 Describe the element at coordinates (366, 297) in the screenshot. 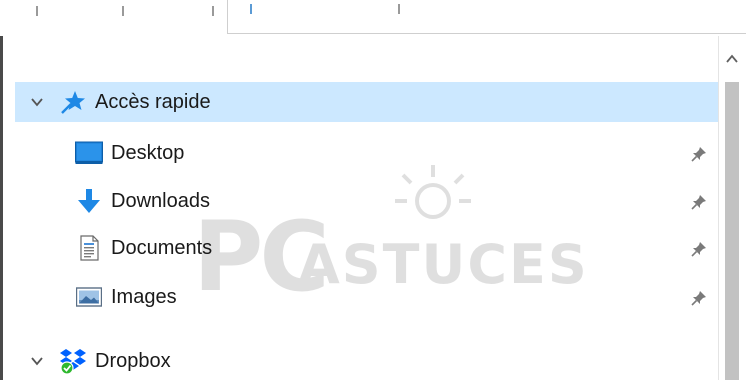

I see `tree-item-images: Images` at that location.